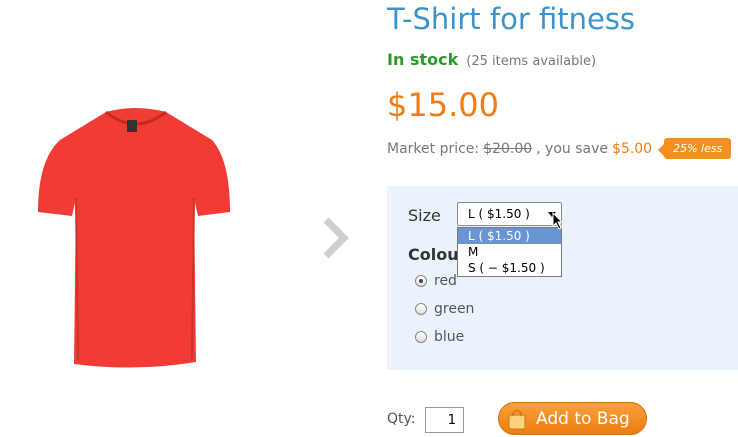 The image size is (738, 437). Describe the element at coordinates (511, 19) in the screenshot. I see `product-title: T-Shirt for fitness` at that location.